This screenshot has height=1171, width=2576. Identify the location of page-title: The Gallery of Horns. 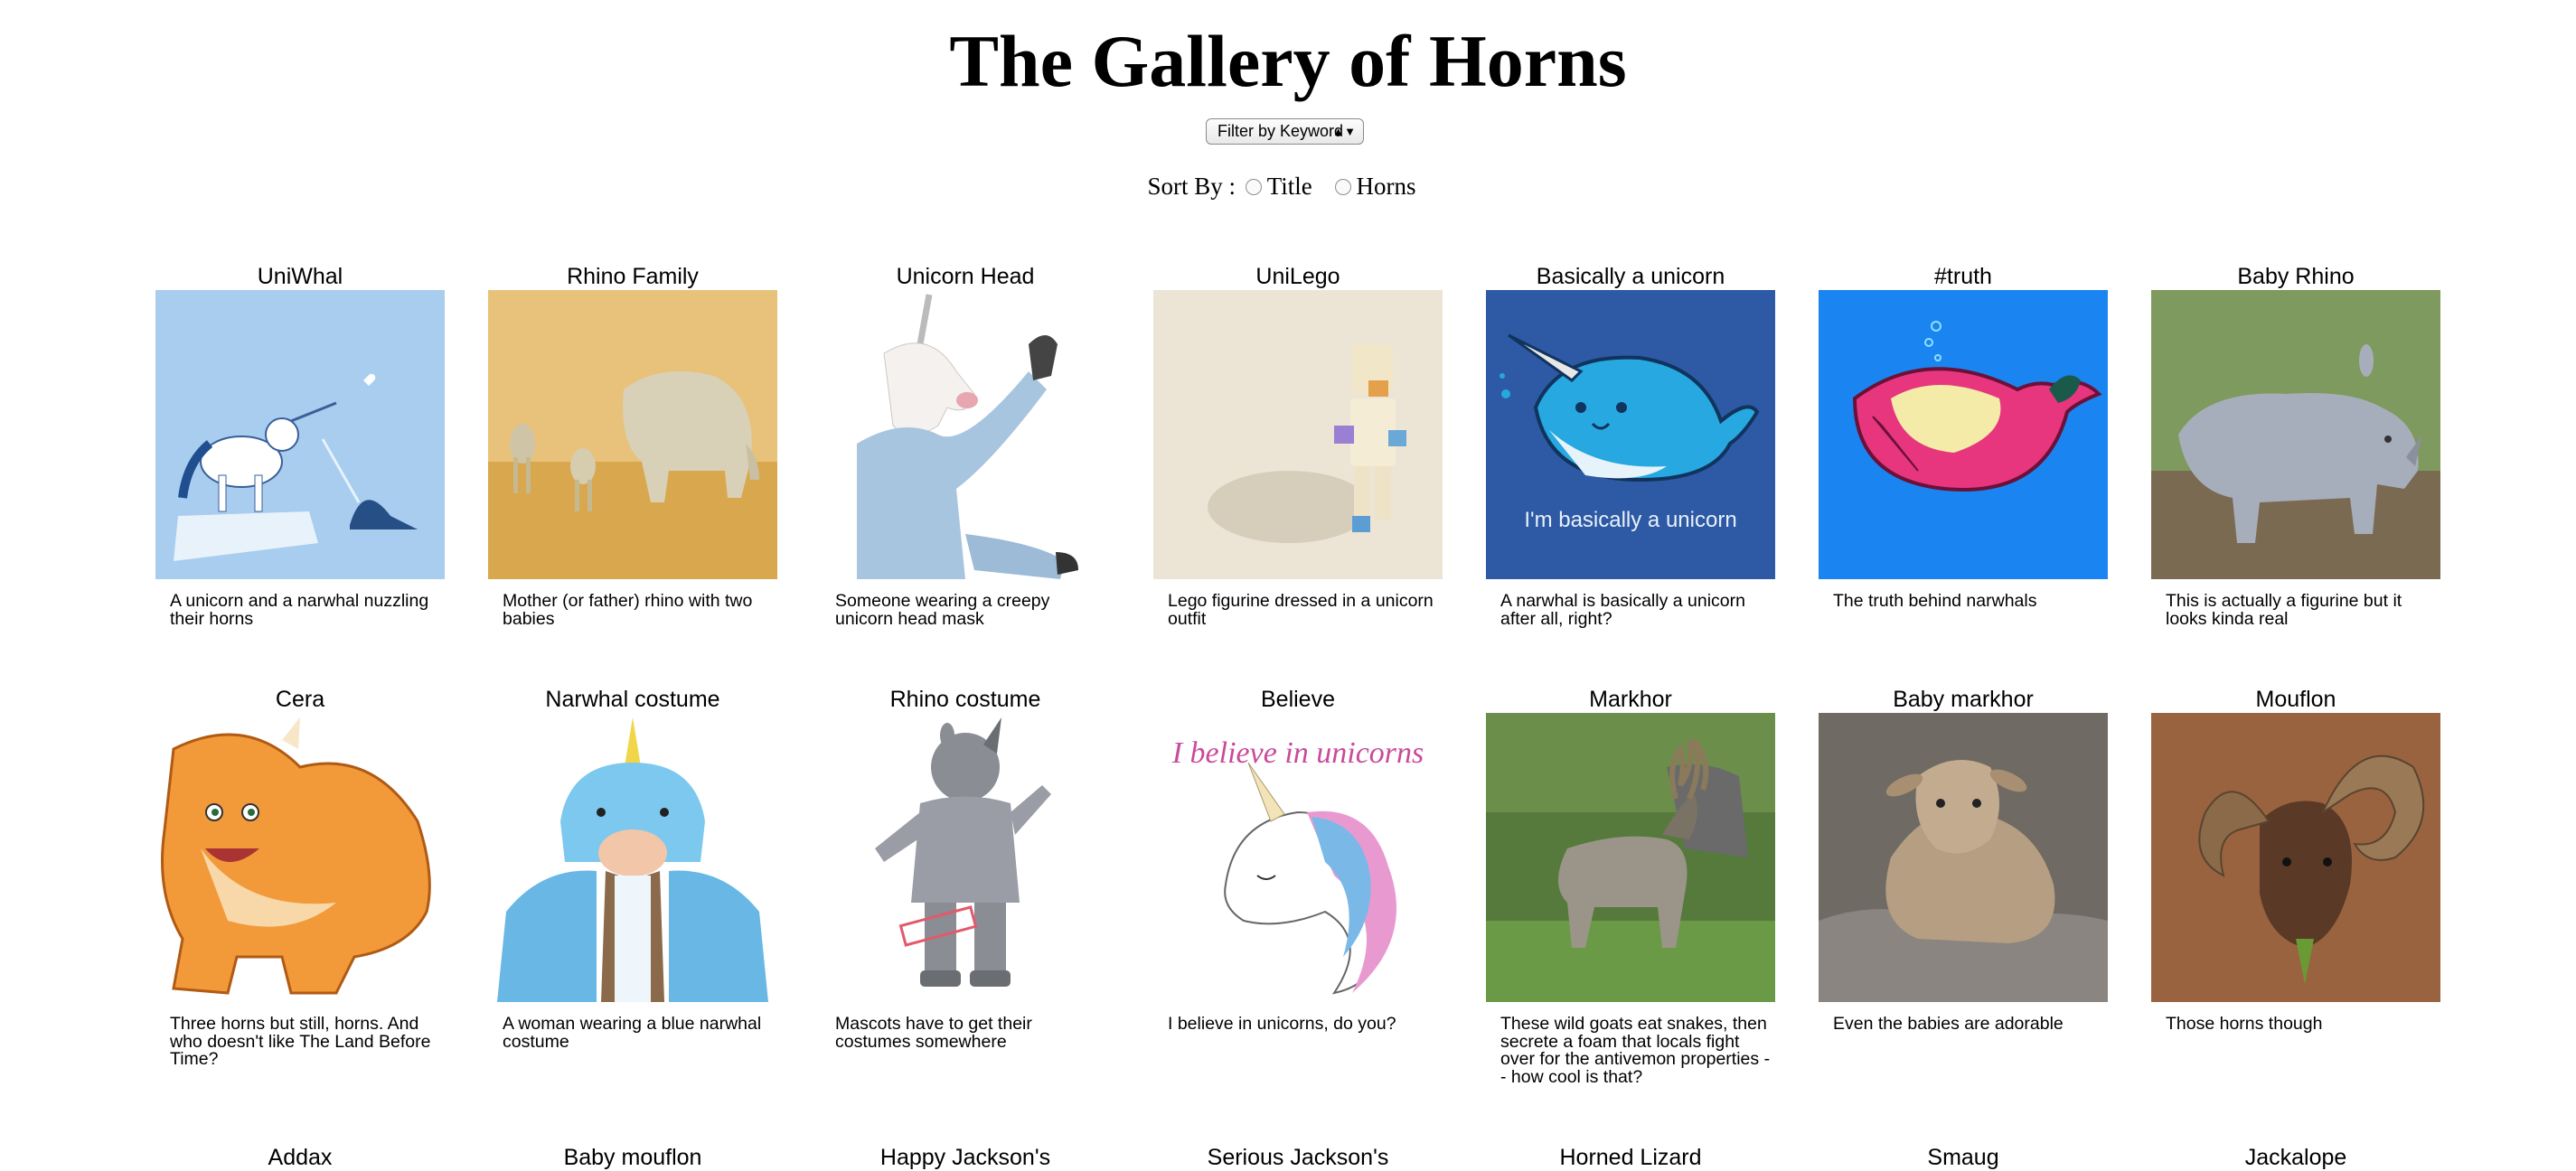
(1288, 61).